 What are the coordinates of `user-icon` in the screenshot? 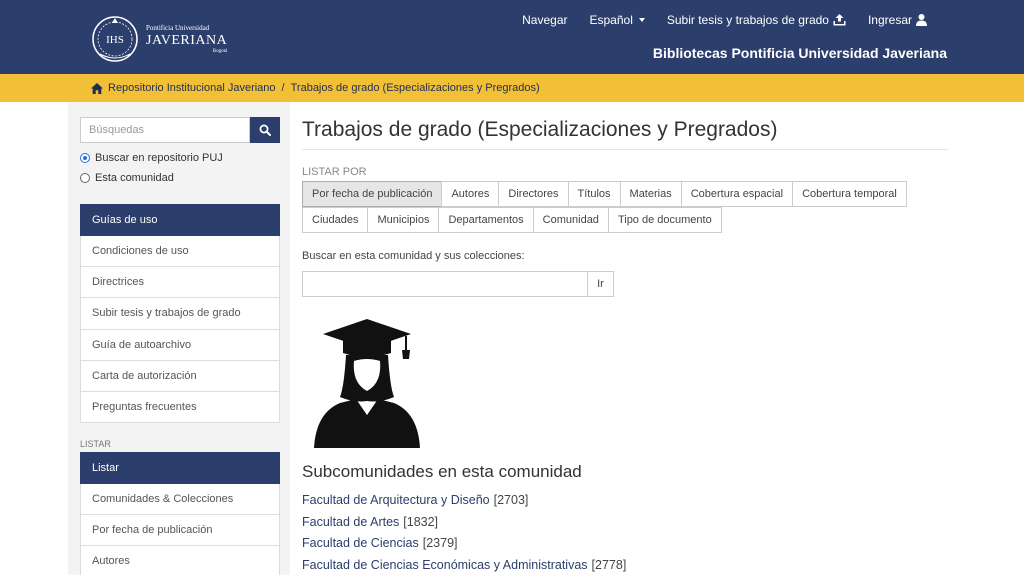 It's located at (921, 20).